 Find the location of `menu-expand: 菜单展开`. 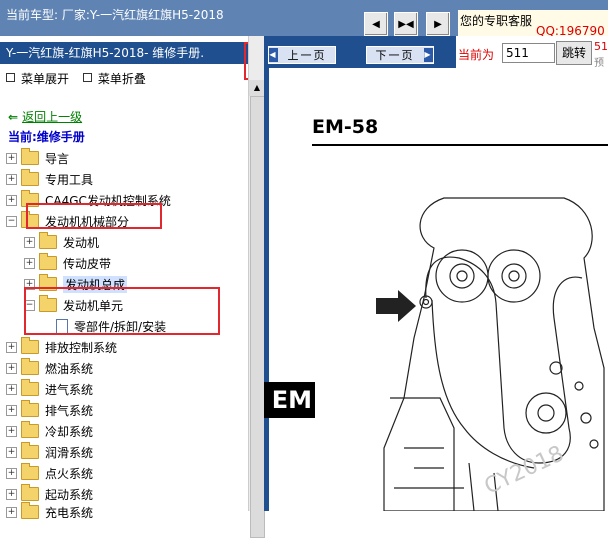

menu-expand: 菜单展开 is located at coordinates (45, 79).